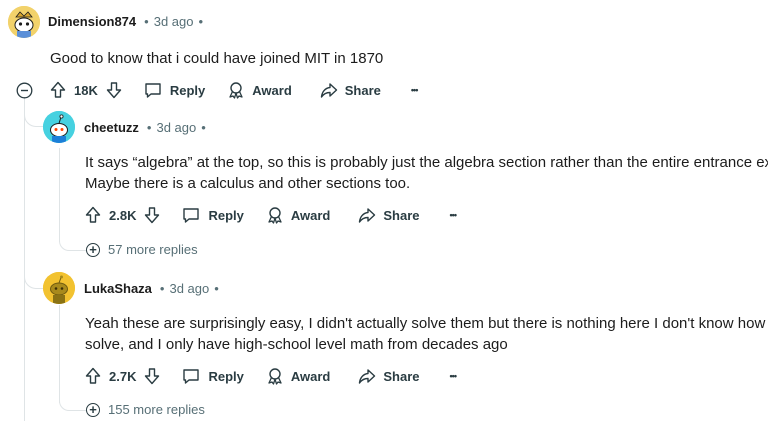 The width and height of the screenshot is (768, 421). Describe the element at coordinates (123, 376) in the screenshot. I see `vote-score: 2.7K` at that location.